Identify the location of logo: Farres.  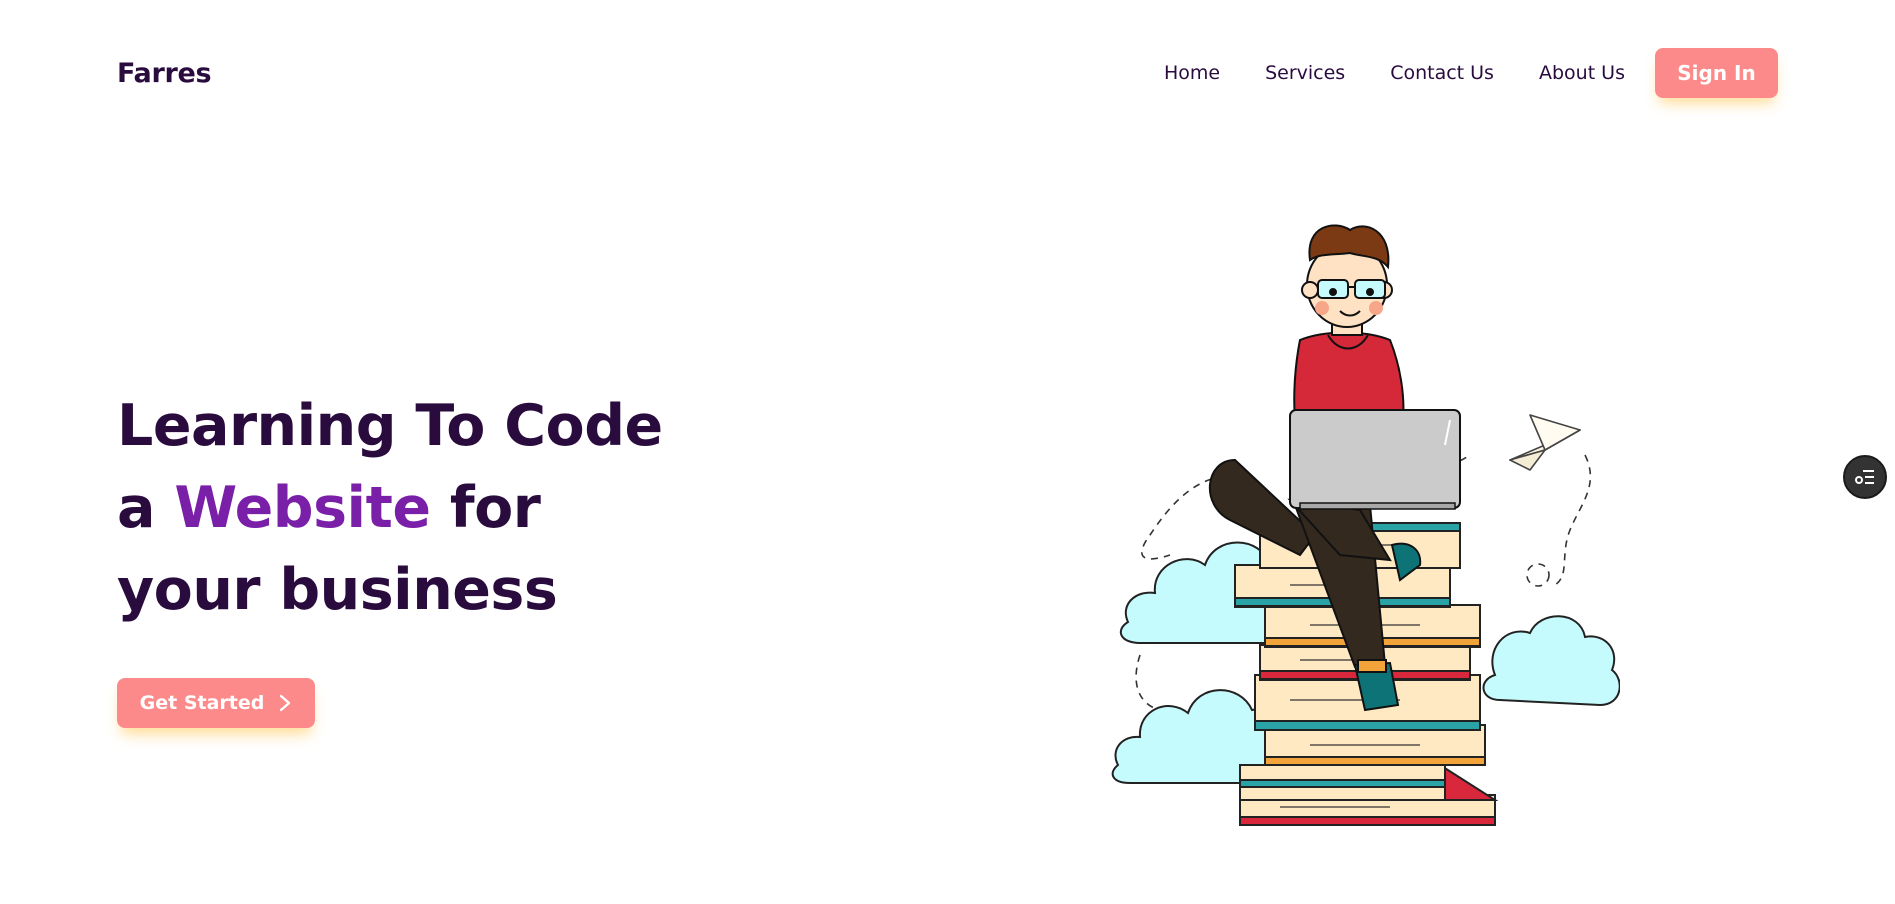
(164, 73).